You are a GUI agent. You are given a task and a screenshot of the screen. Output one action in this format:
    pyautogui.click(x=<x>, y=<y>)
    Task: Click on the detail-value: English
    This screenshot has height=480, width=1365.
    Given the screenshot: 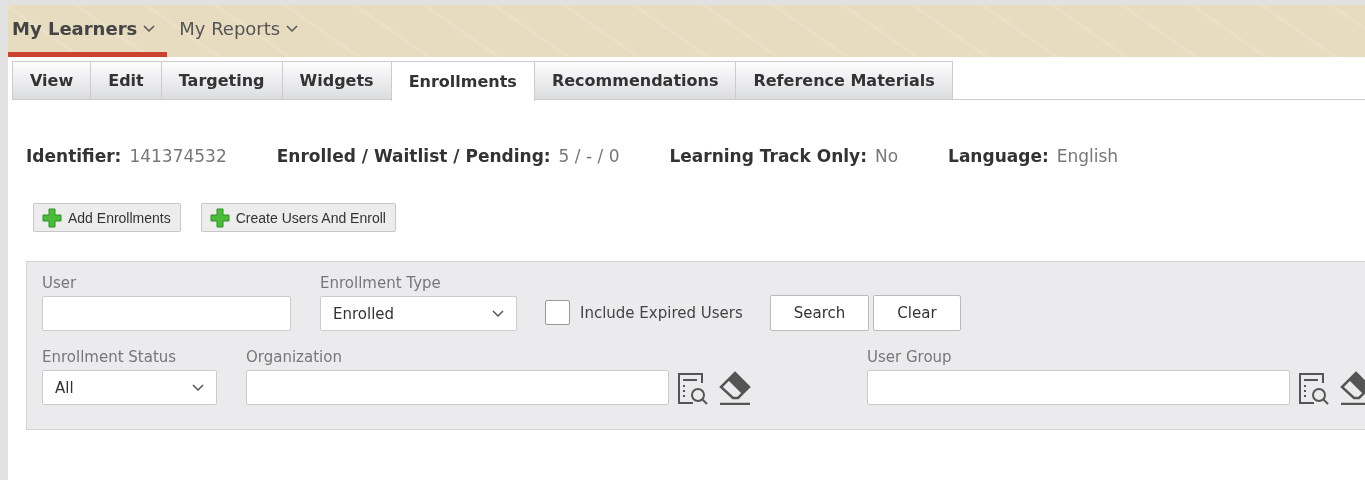 What is the action you would take?
    pyautogui.click(x=1087, y=156)
    